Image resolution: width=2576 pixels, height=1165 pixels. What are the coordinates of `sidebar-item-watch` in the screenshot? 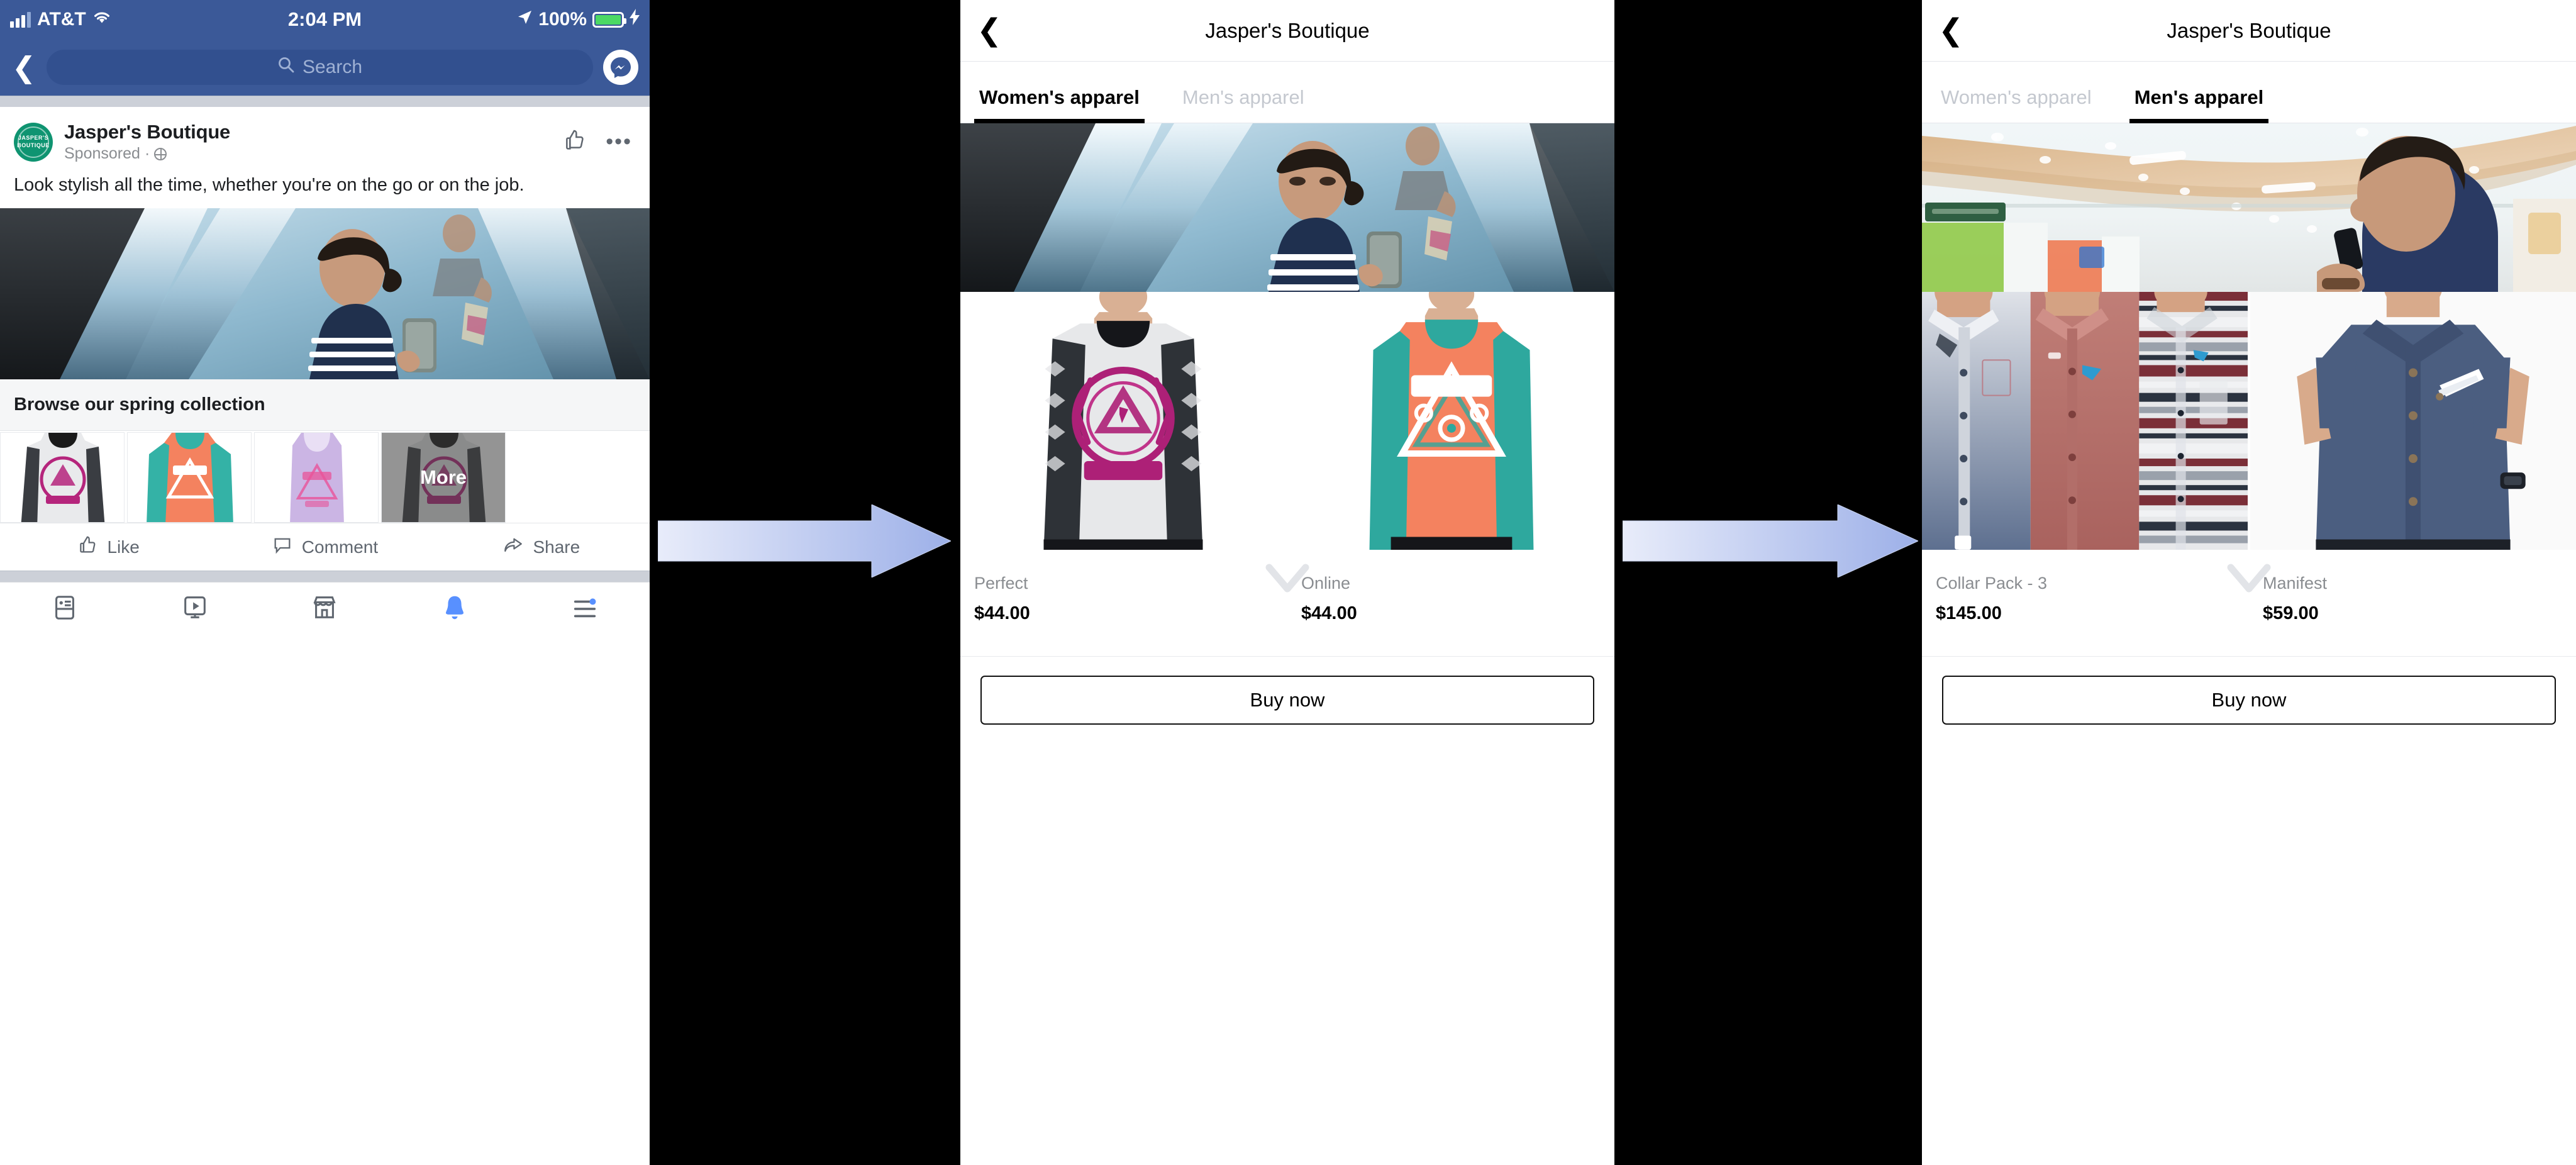 It's located at (195, 609).